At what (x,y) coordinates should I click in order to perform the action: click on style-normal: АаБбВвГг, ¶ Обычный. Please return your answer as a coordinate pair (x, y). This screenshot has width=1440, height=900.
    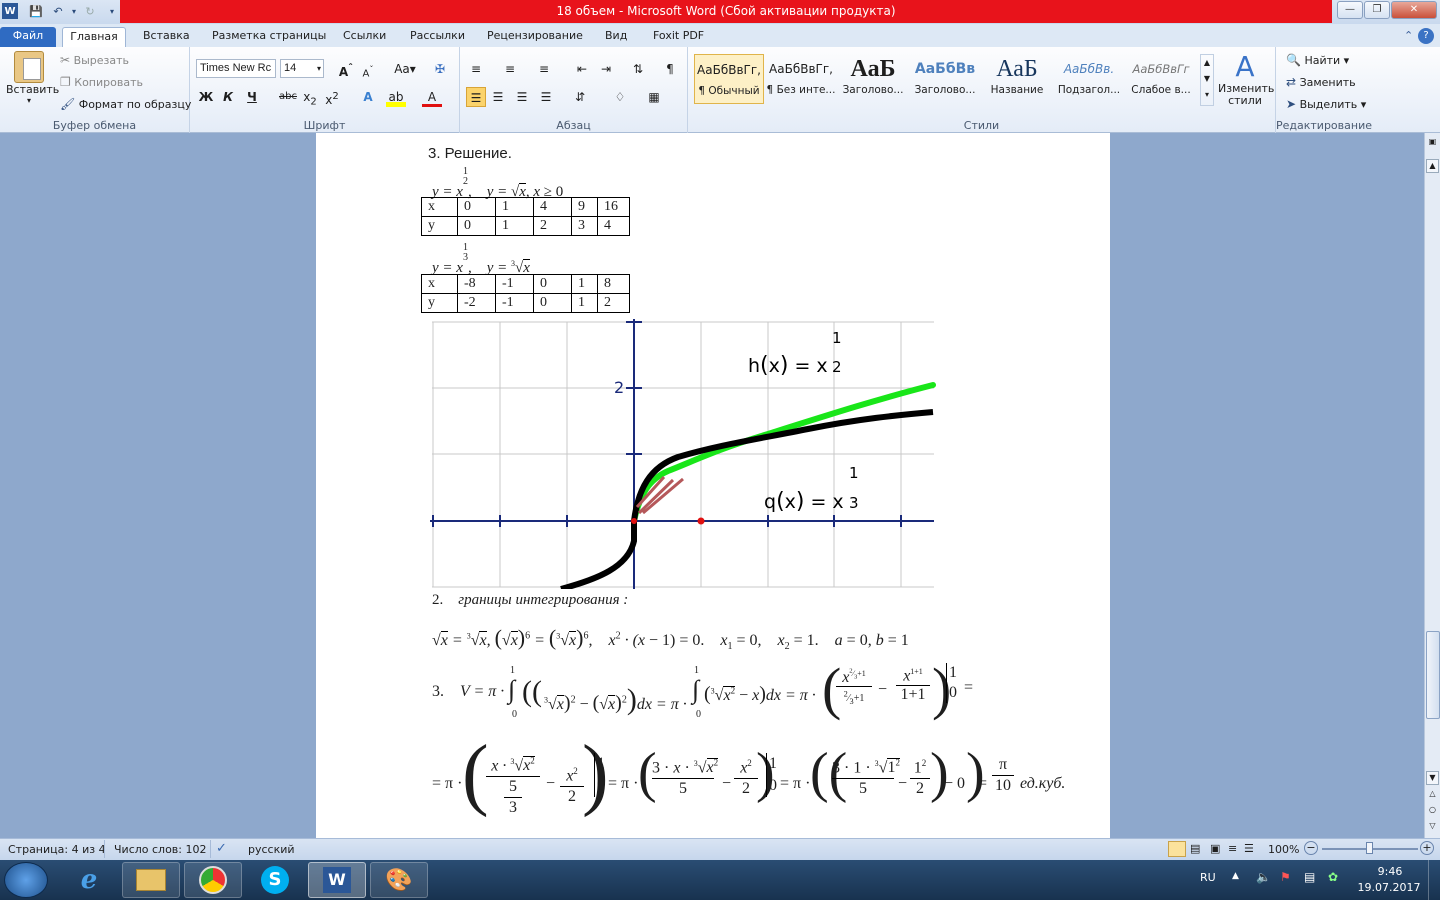
    Looking at the image, I should click on (729, 79).